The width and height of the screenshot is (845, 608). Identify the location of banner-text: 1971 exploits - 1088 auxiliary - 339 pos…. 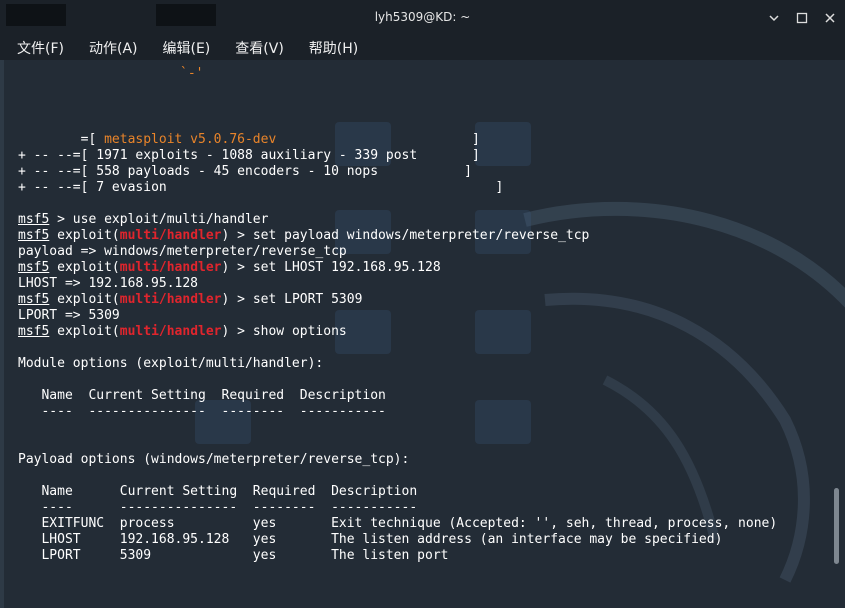
(257, 155).